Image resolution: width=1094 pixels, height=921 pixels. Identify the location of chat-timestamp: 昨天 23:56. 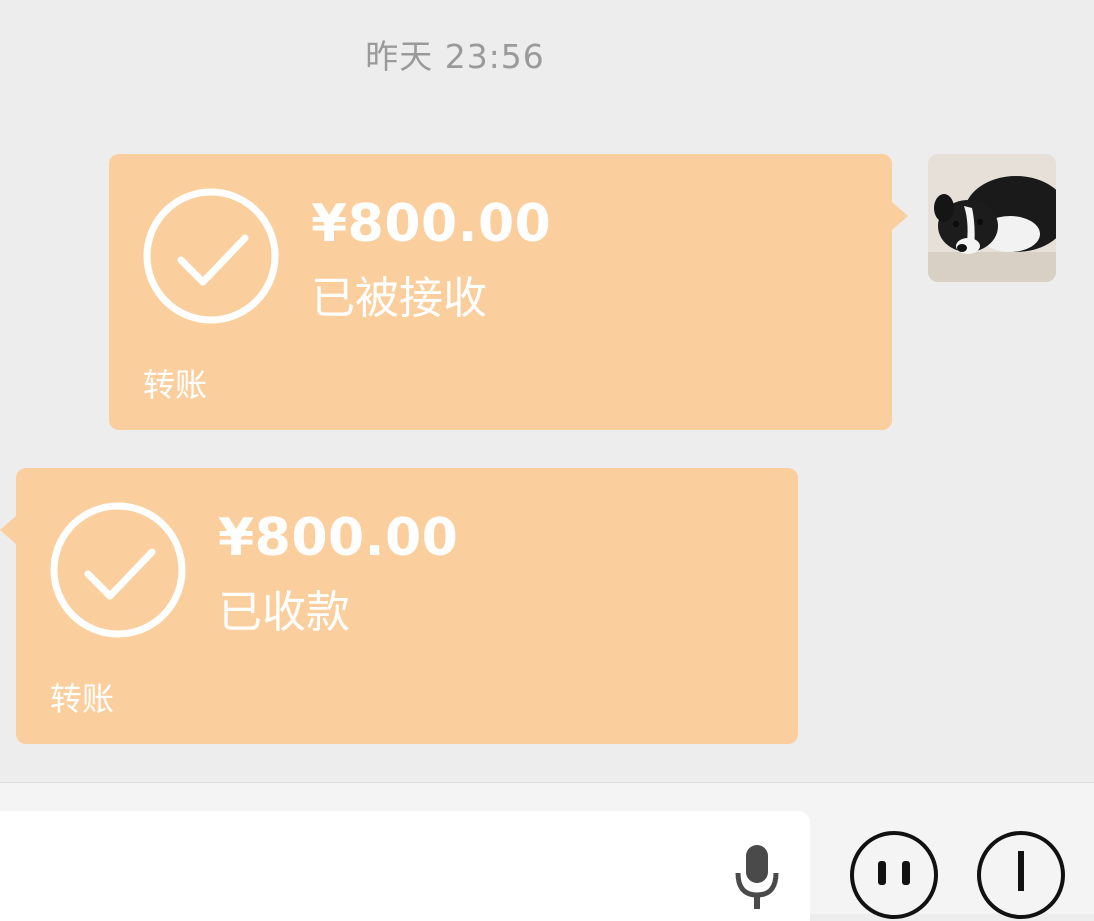
(455, 56).